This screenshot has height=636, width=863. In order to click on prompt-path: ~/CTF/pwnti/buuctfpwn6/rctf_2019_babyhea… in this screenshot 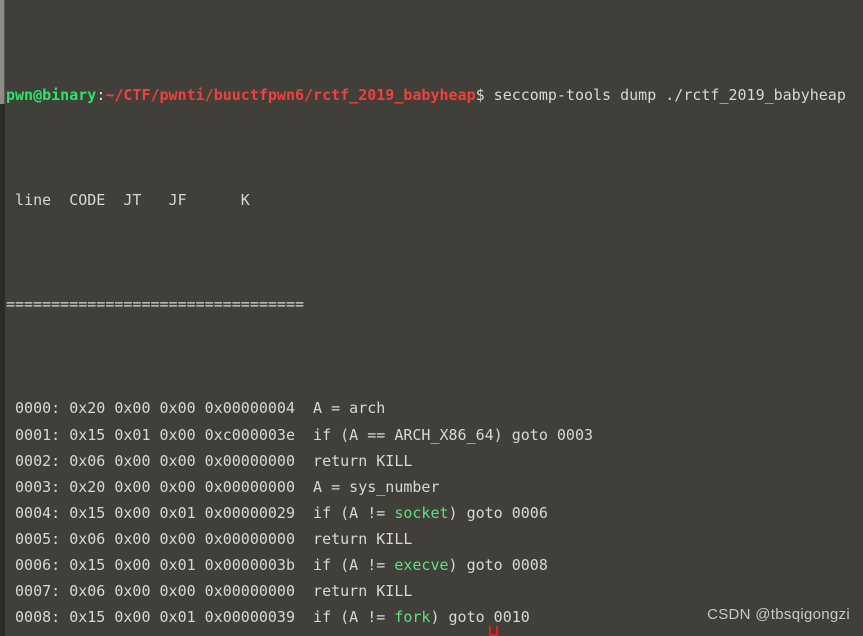, I will do `click(290, 95)`.